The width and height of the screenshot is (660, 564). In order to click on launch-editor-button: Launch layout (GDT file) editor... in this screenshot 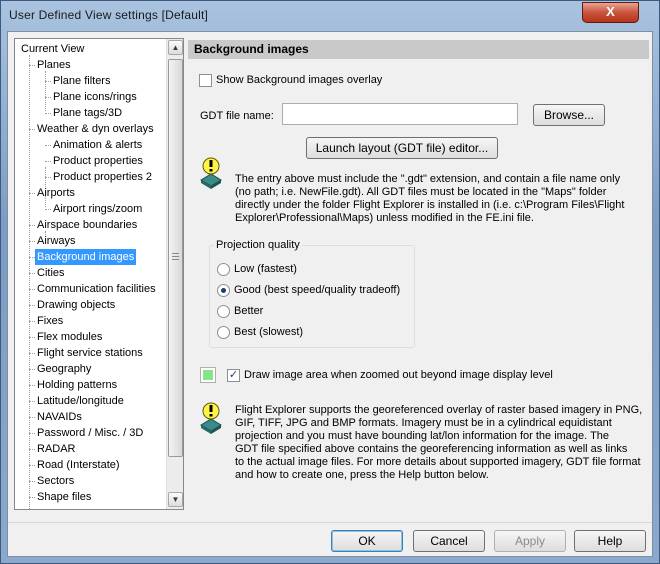, I will do `click(402, 148)`.